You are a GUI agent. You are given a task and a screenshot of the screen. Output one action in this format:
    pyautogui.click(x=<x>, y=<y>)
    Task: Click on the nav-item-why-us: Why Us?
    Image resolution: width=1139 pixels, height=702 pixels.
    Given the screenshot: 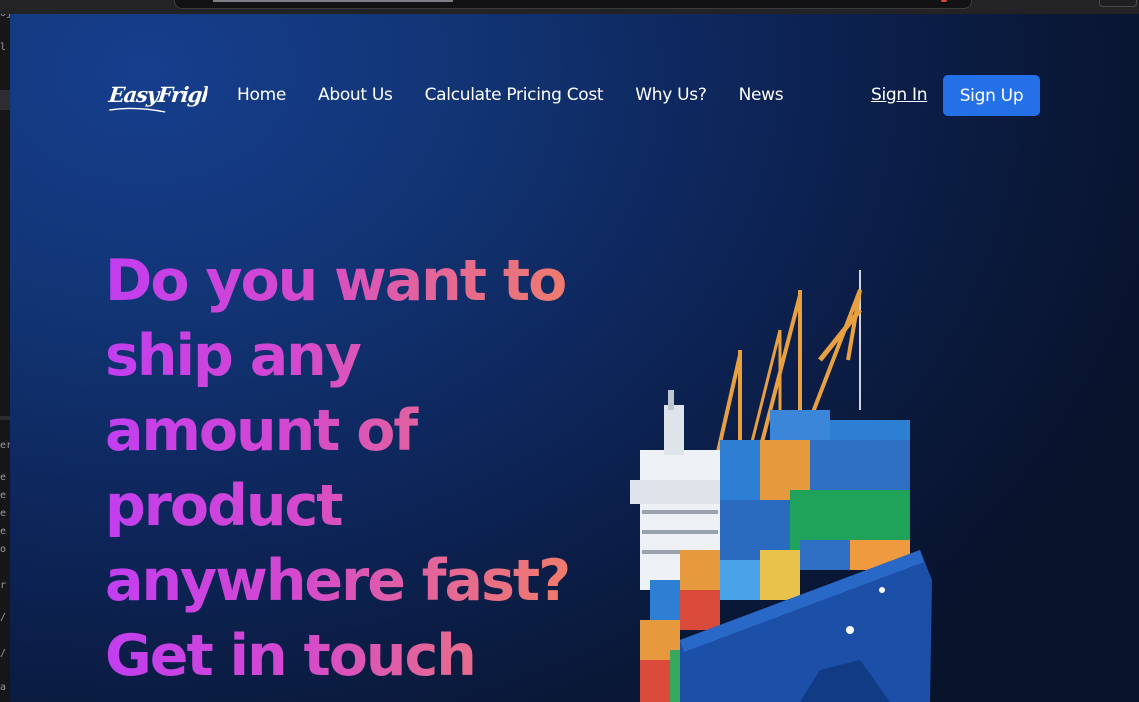 What is the action you would take?
    pyautogui.click(x=671, y=95)
    